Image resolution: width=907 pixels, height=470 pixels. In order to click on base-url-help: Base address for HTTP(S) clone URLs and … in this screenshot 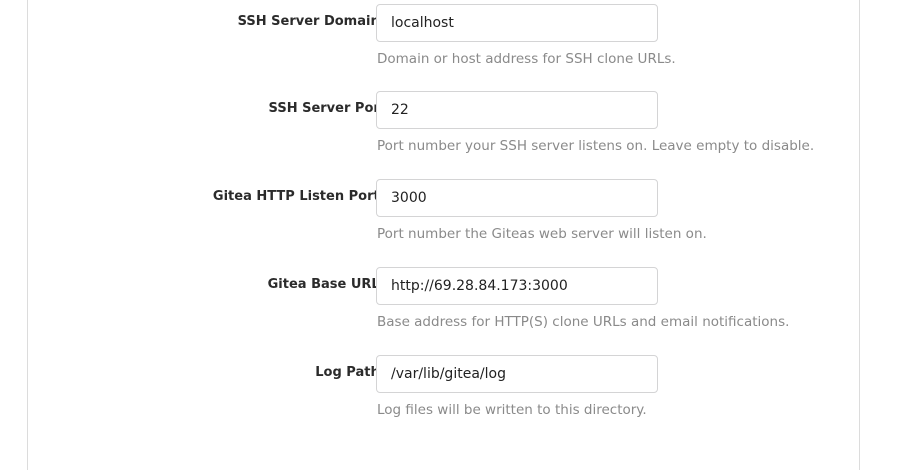, I will do `click(583, 322)`.